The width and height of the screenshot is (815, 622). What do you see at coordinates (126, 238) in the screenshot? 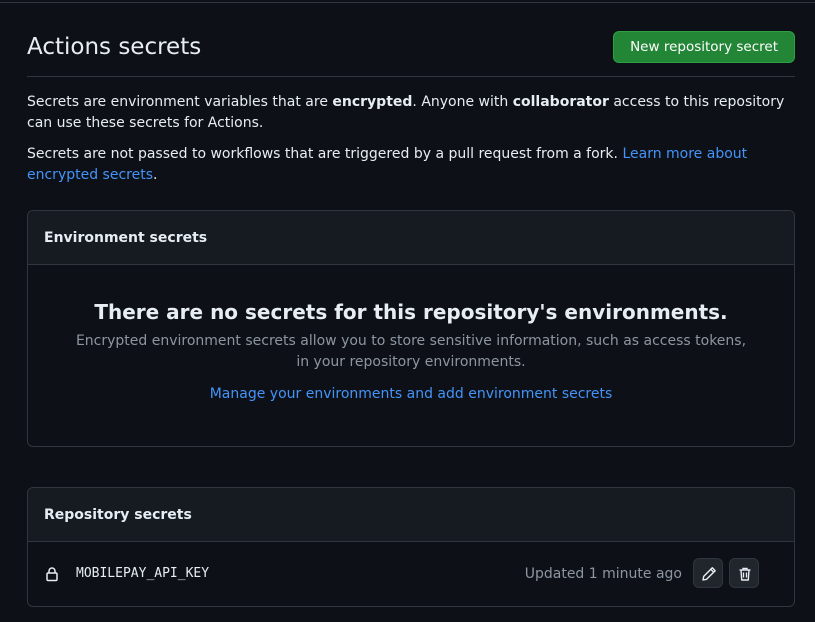
I see `environment-secrets-title: Environment secrets` at bounding box center [126, 238].